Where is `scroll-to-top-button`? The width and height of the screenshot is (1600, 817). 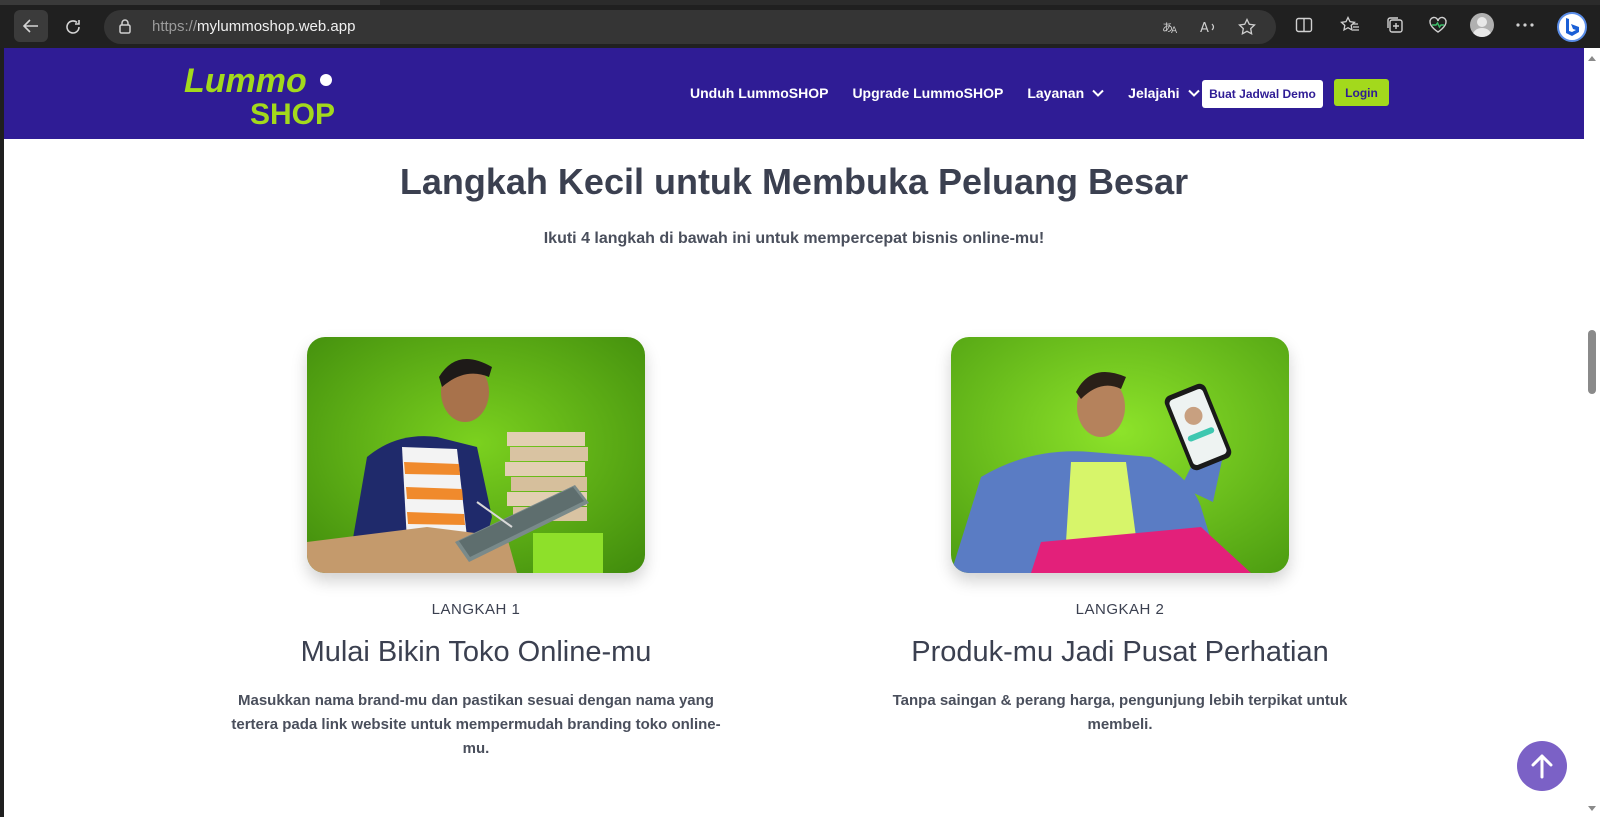 scroll-to-top-button is located at coordinates (1542, 766).